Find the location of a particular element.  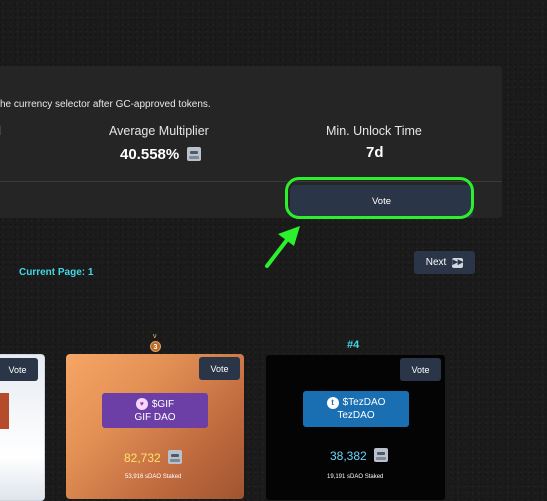

dao-amount: 82,732 is located at coordinates (142, 458).